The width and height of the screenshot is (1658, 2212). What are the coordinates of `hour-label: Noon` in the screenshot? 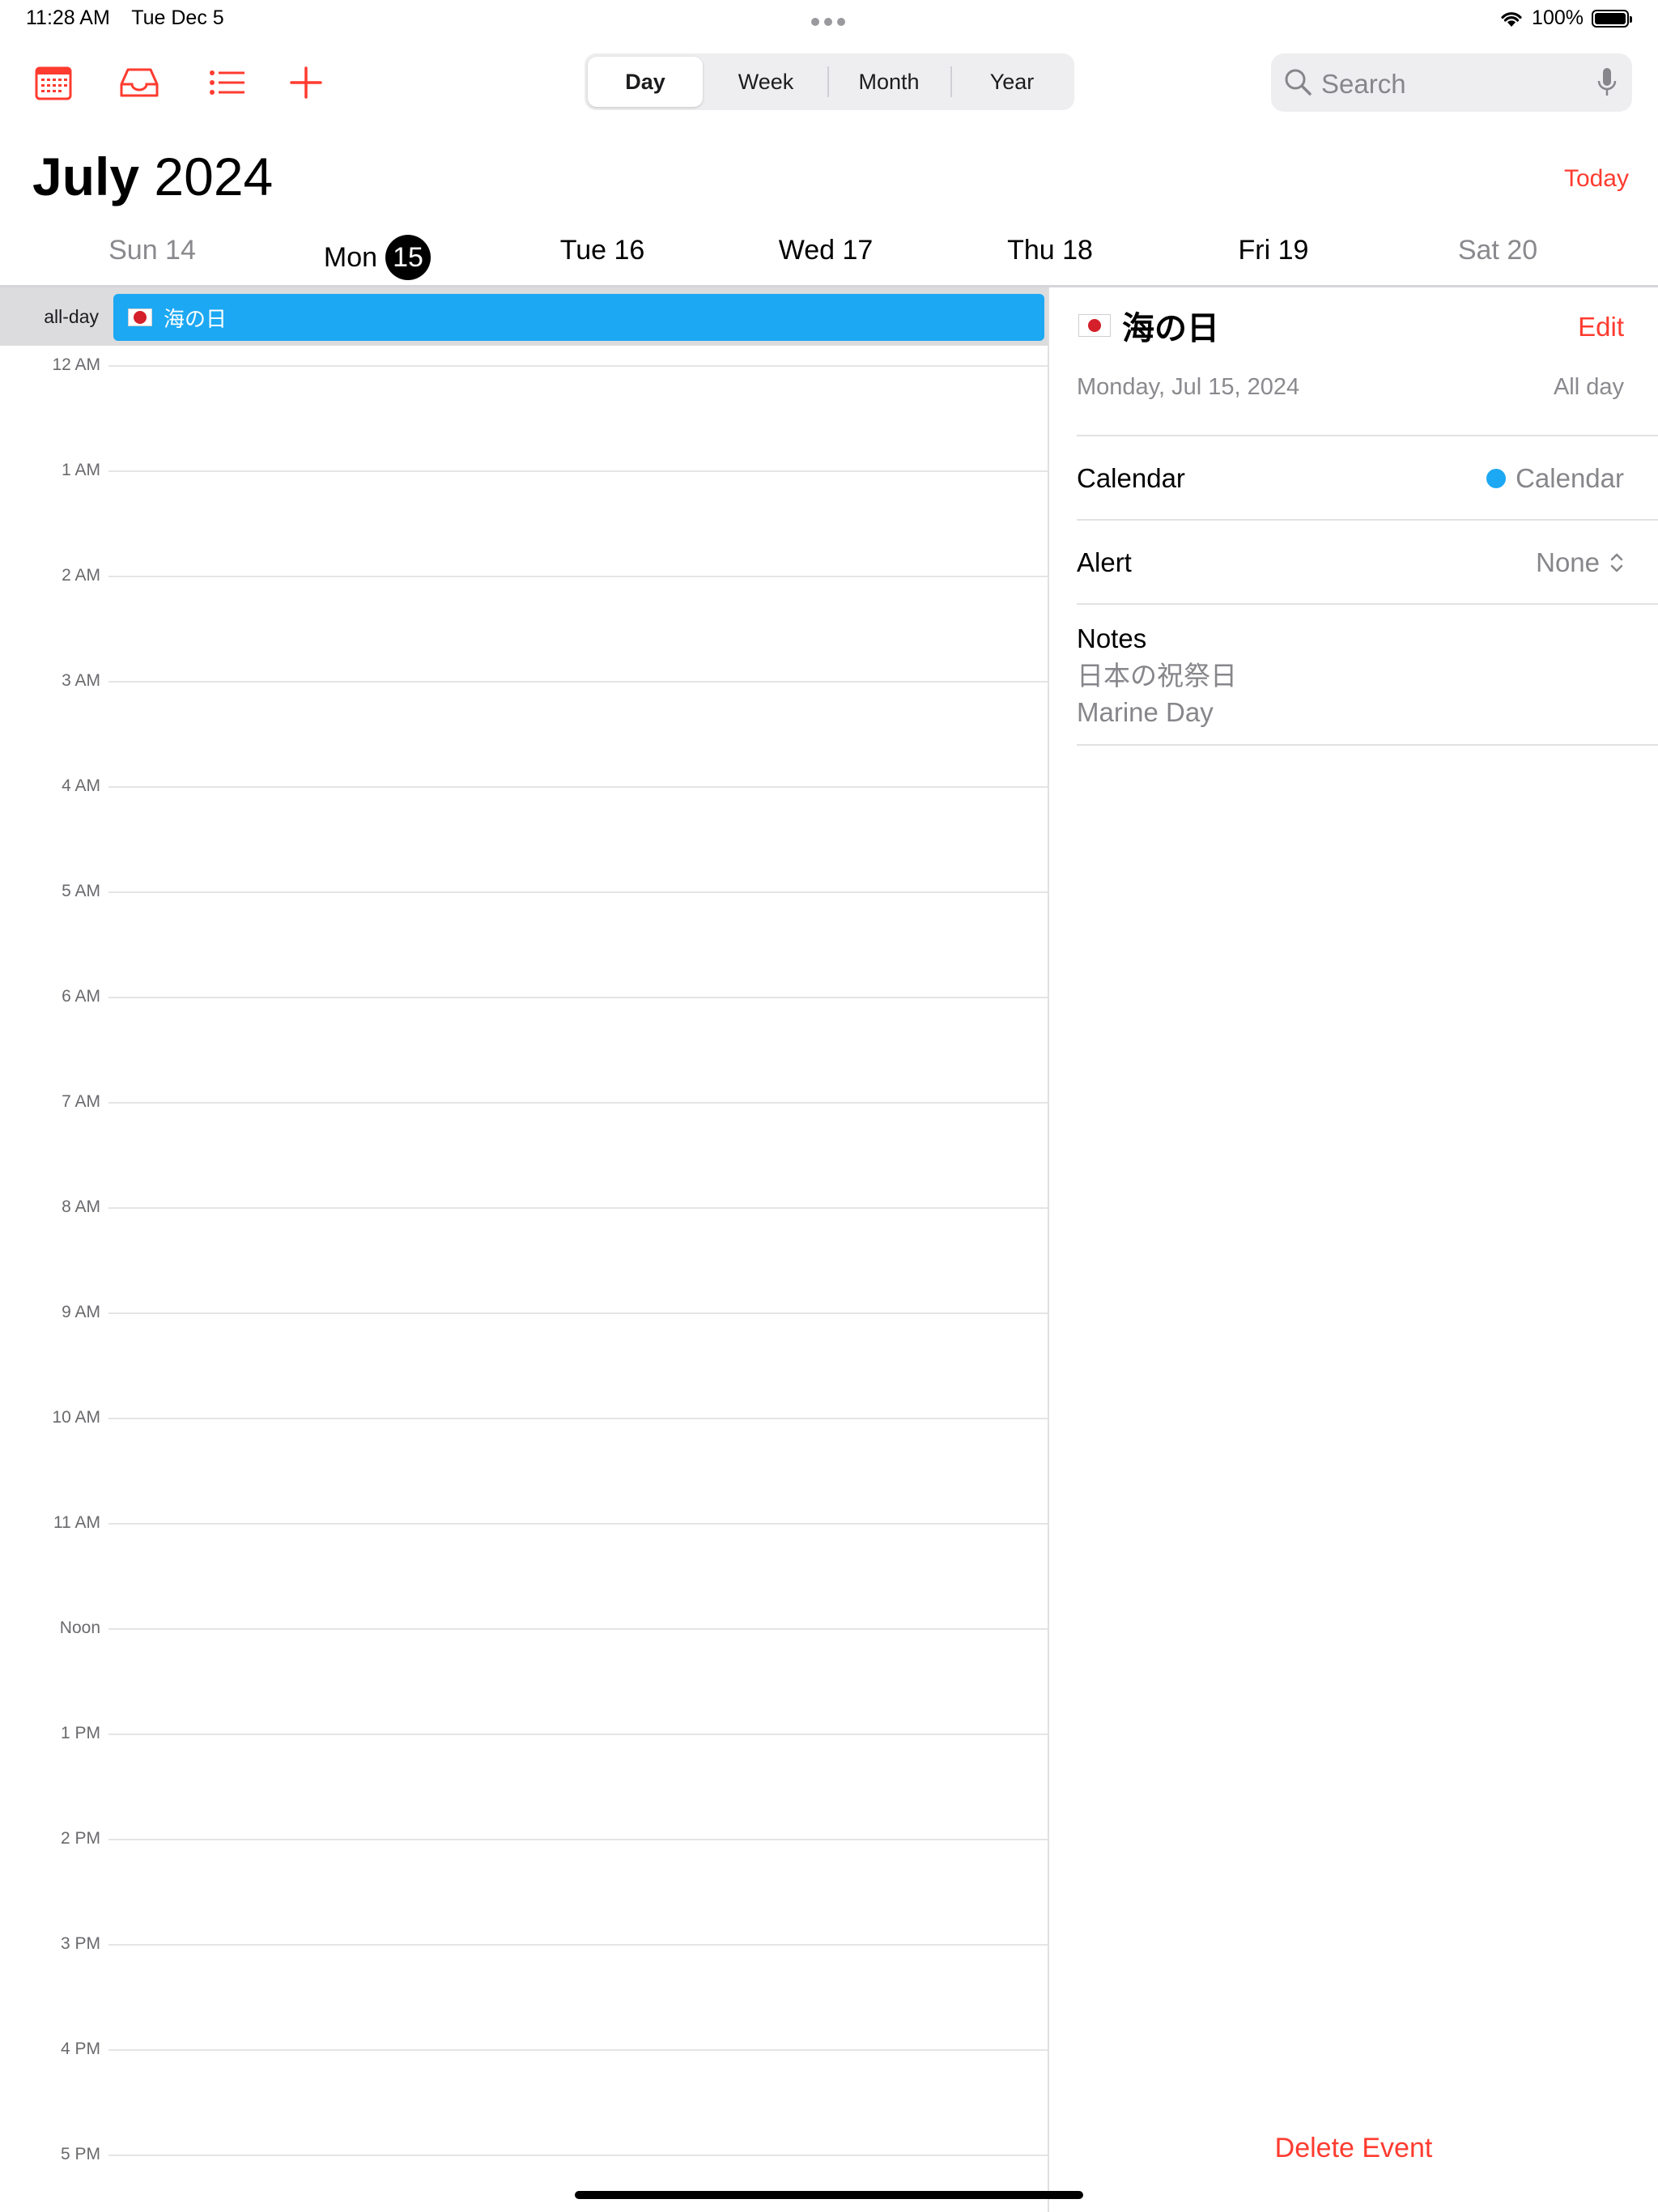 It's located at (79, 1628).